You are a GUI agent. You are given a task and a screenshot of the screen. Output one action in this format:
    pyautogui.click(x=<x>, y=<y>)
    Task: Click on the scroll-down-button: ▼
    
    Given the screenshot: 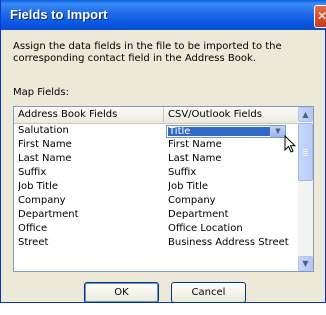 What is the action you would take?
    pyautogui.click(x=305, y=263)
    